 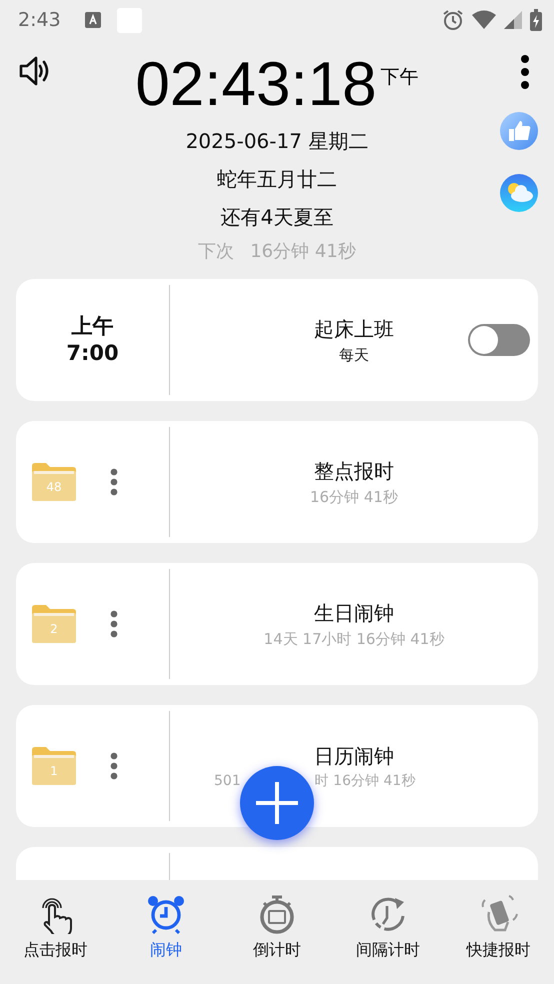 What do you see at coordinates (92, 20) in the screenshot?
I see `keyboard-notification-icon` at bounding box center [92, 20].